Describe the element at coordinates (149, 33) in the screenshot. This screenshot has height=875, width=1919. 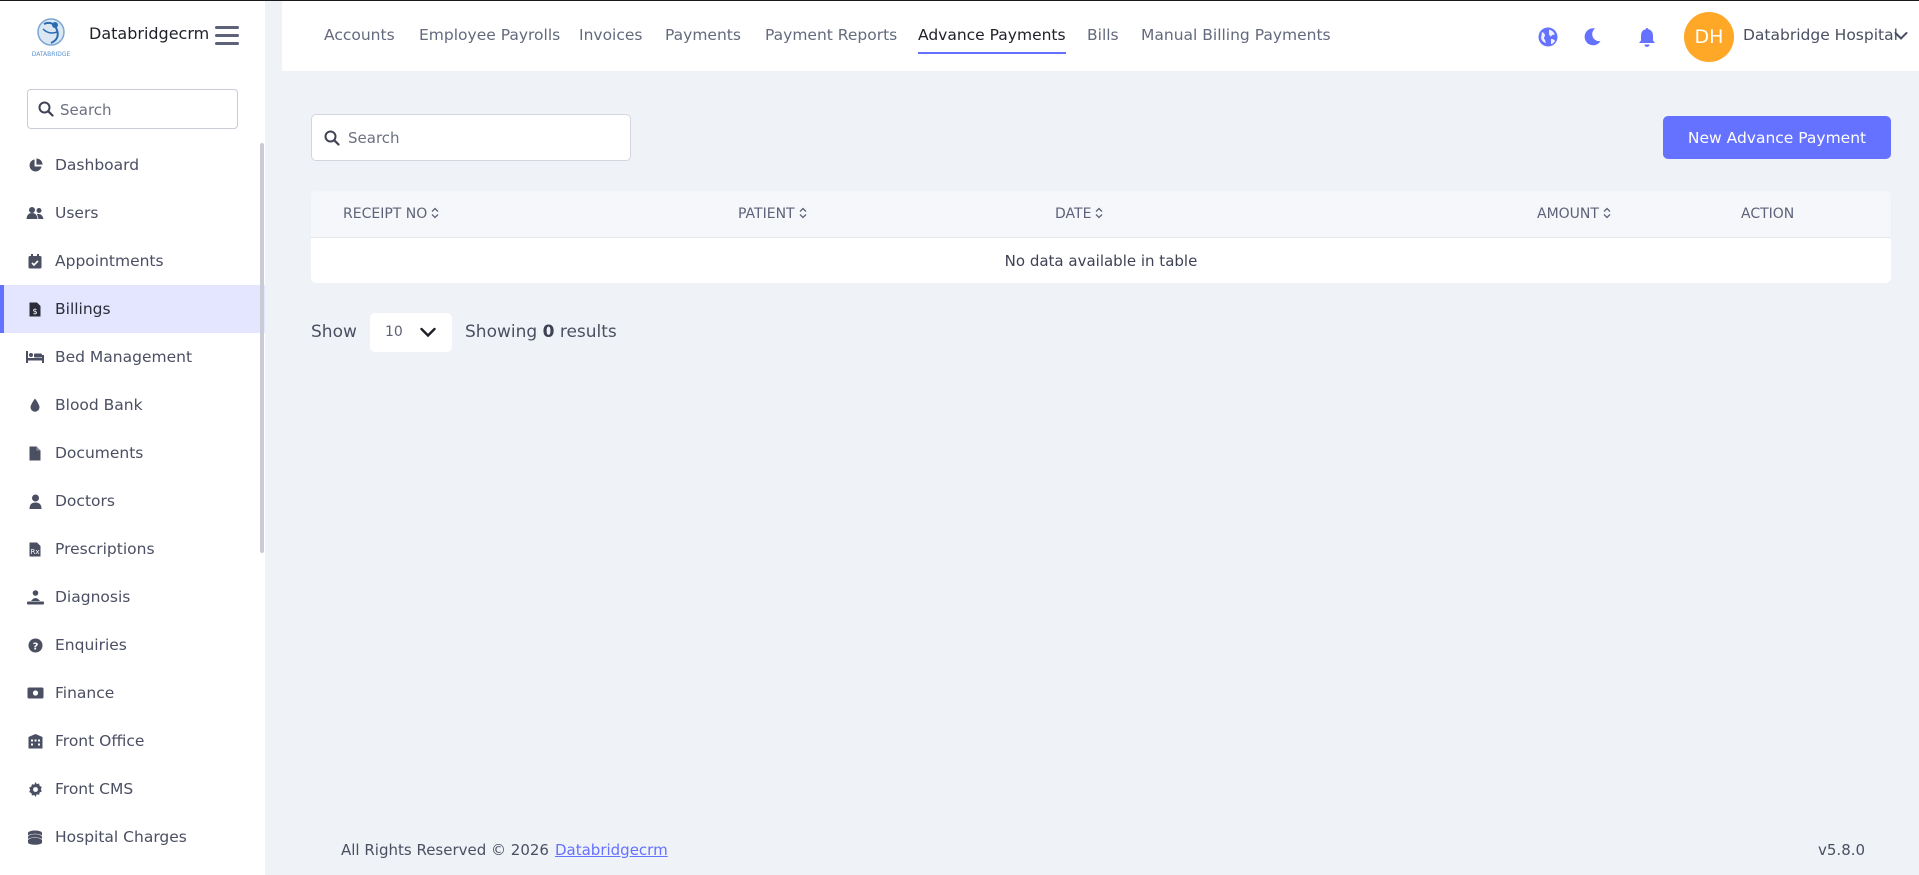
I see `brand-name: Databridgecrm` at that location.